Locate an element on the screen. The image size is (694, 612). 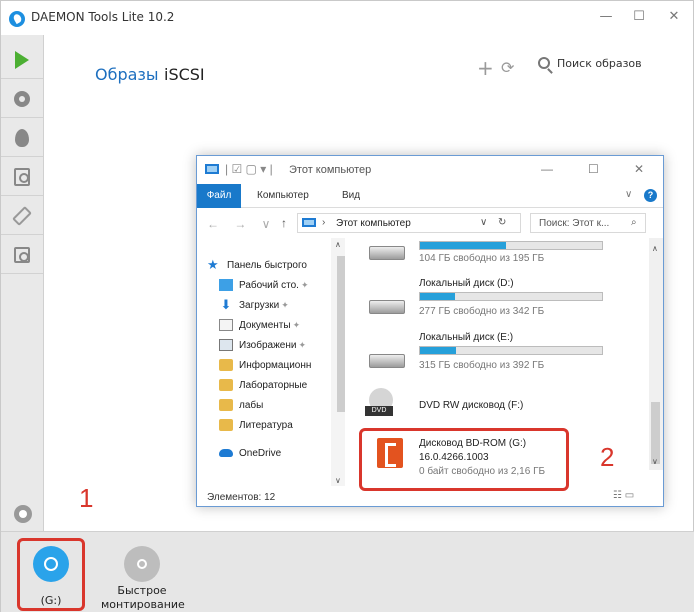
address-path: Этот компьютер is located at coordinates (373, 223).